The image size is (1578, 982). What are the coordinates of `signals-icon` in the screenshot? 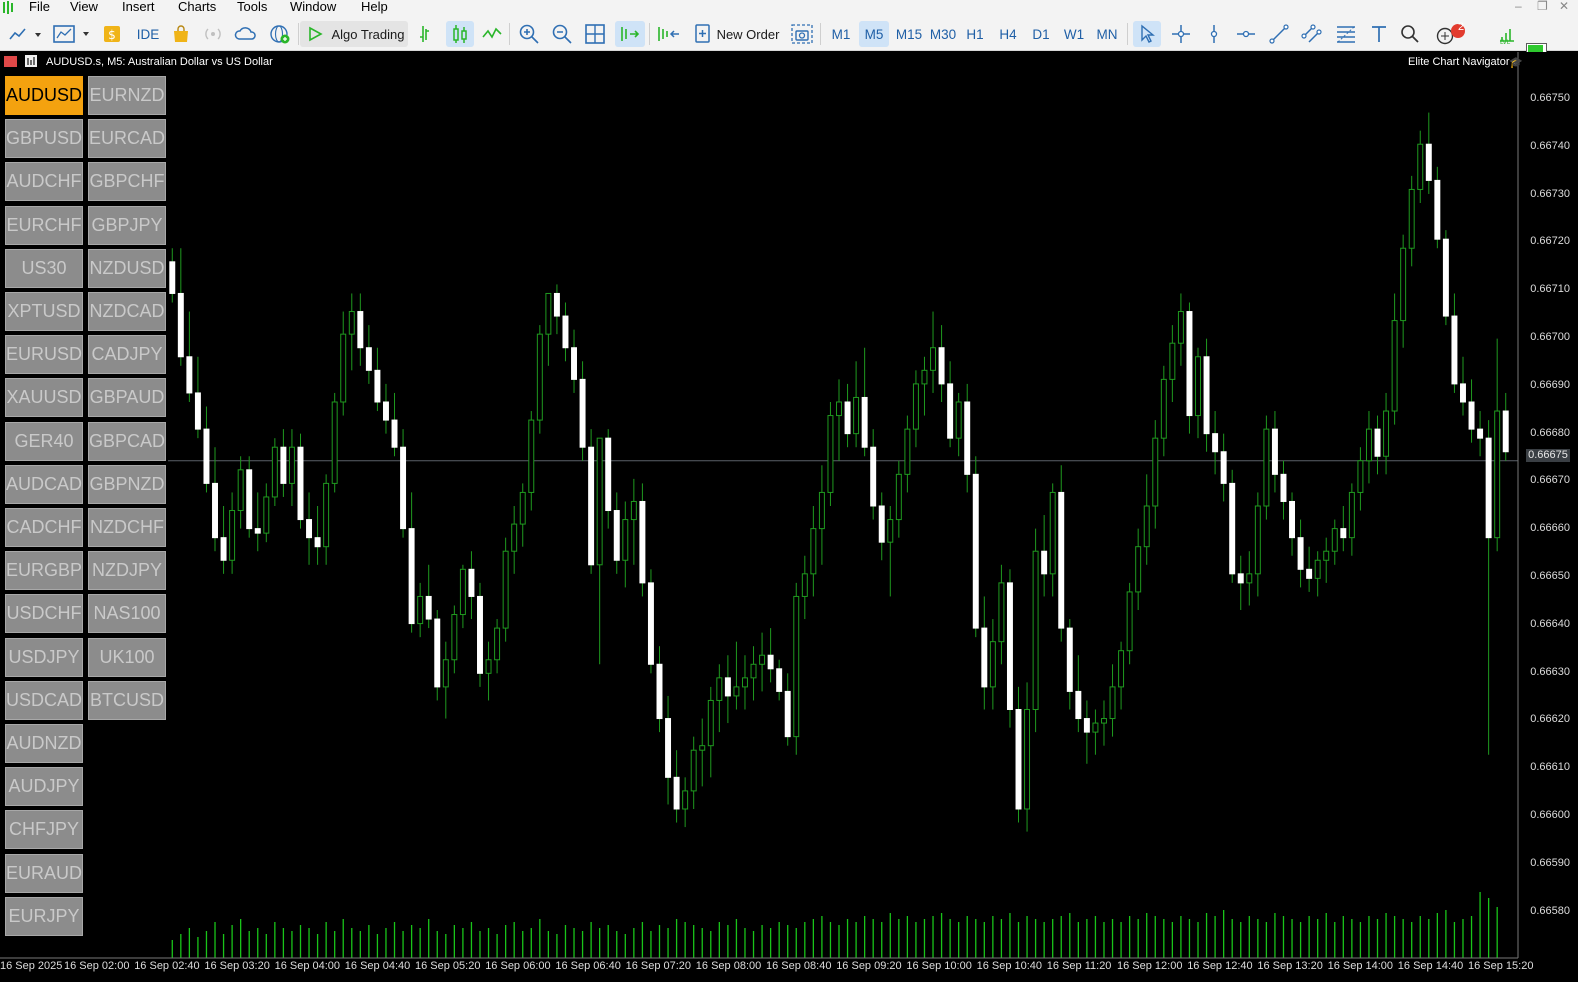 It's located at (213, 34).